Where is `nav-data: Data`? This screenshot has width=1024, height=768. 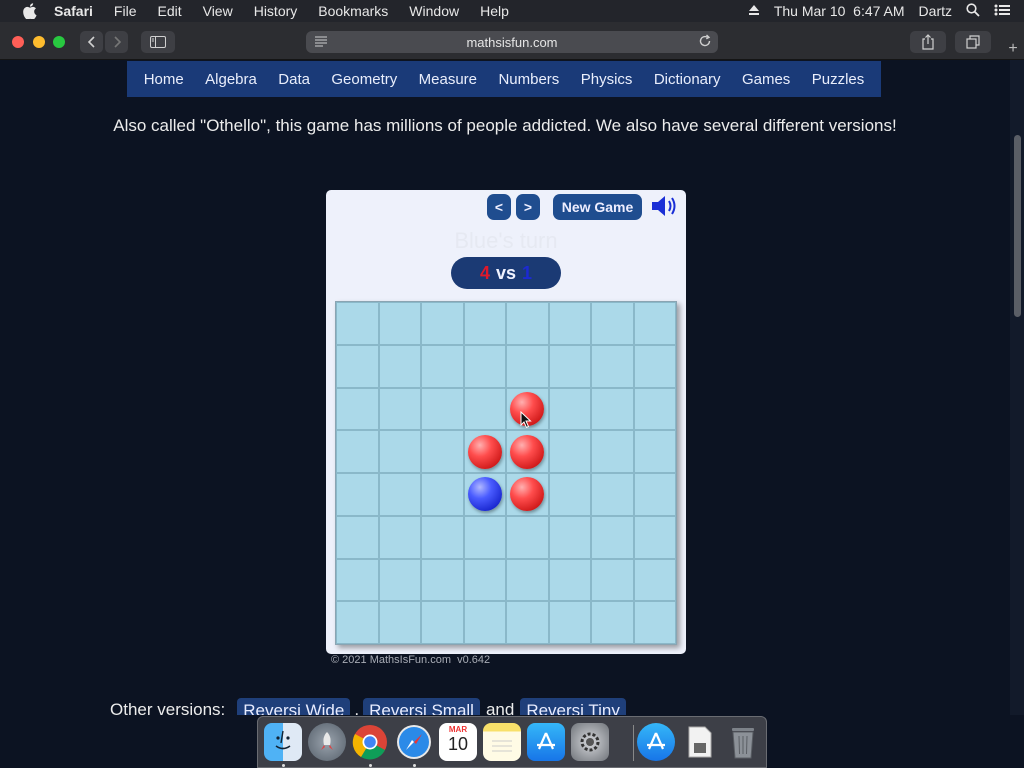 nav-data: Data is located at coordinates (294, 79).